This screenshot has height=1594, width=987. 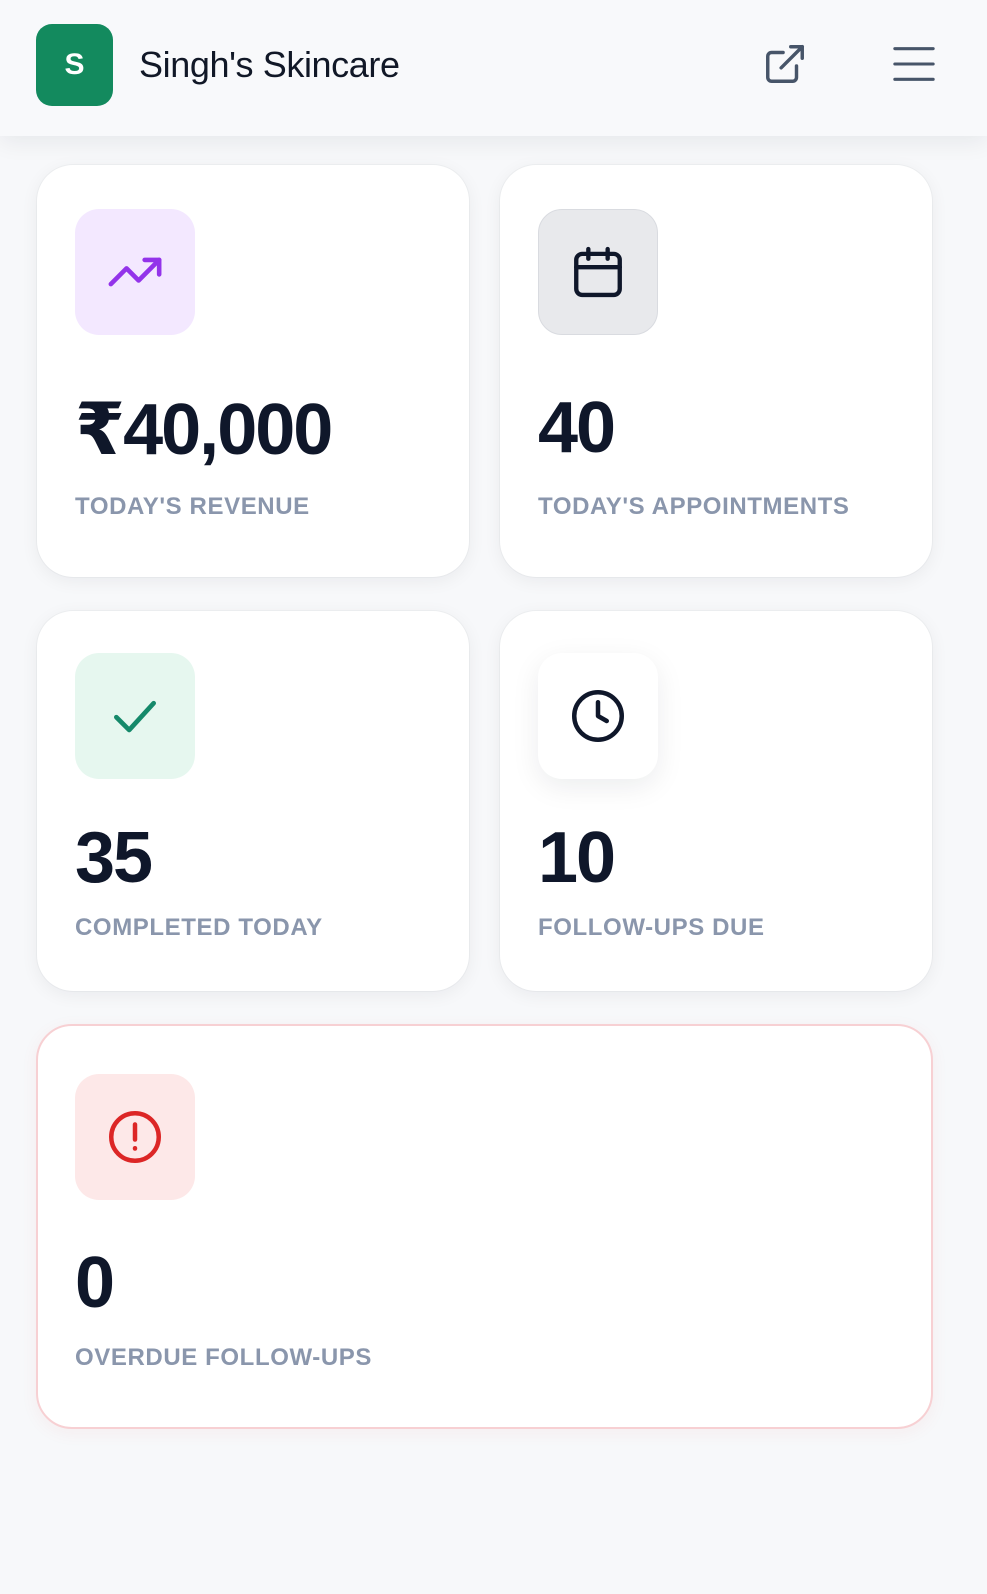 What do you see at coordinates (95, 1283) in the screenshot?
I see `overdue-value: 0` at bounding box center [95, 1283].